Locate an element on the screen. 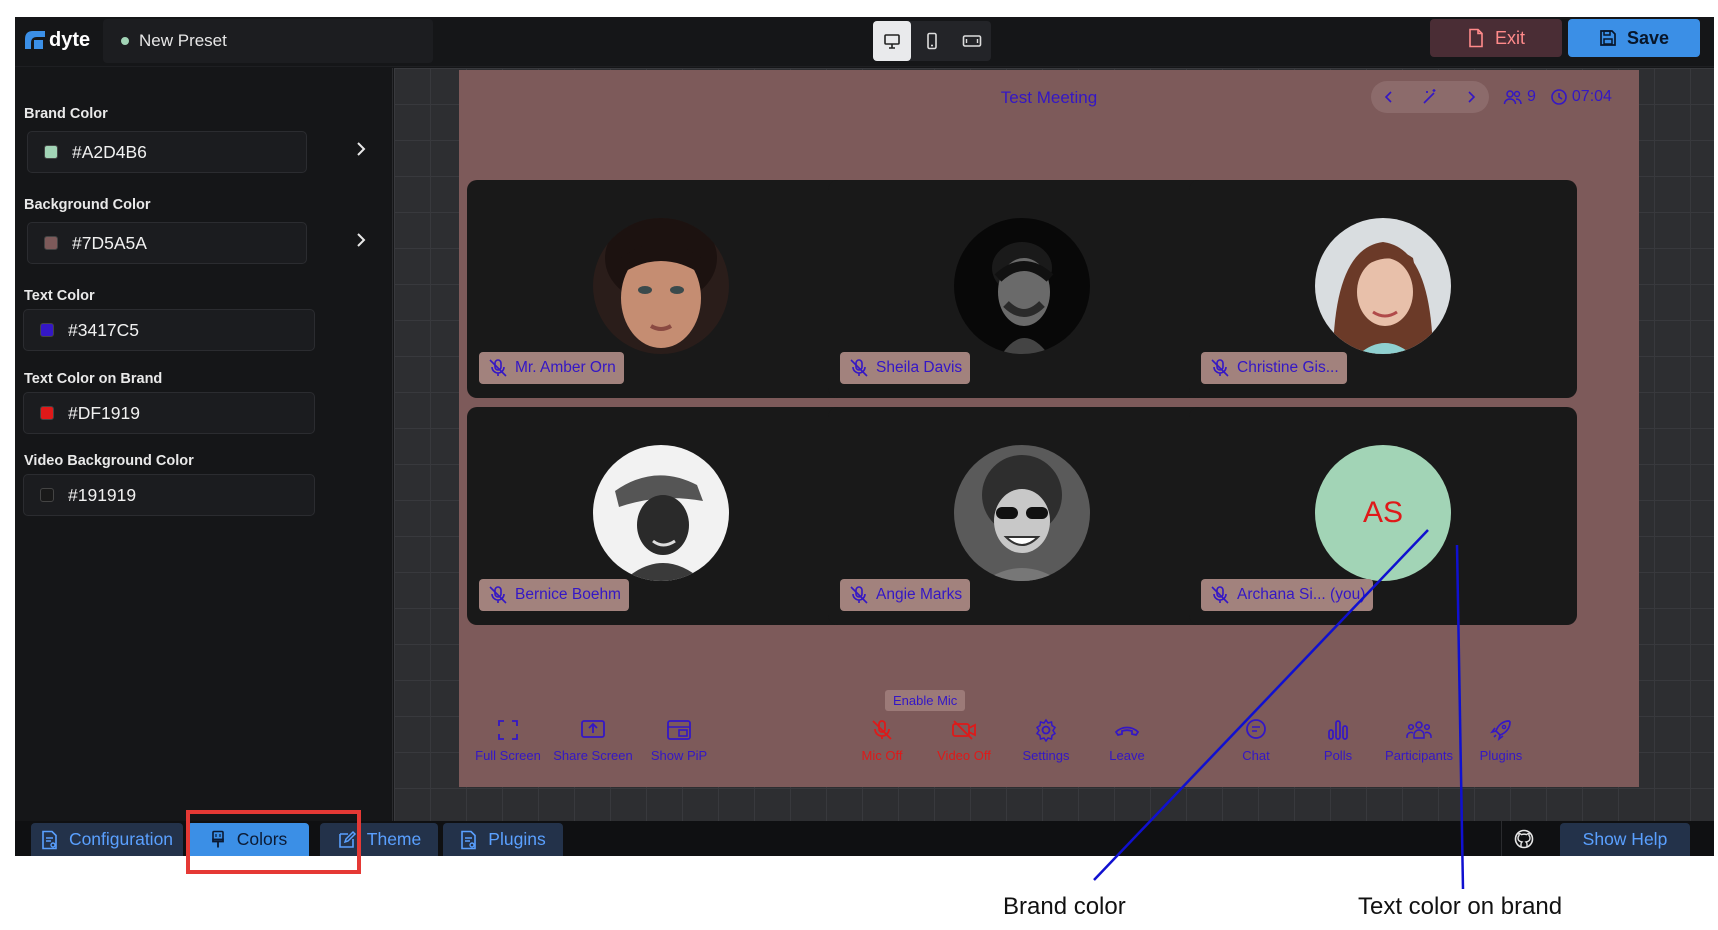 This screenshot has width=1718, height=930. leave-control: Leave is located at coordinates (1127, 740).